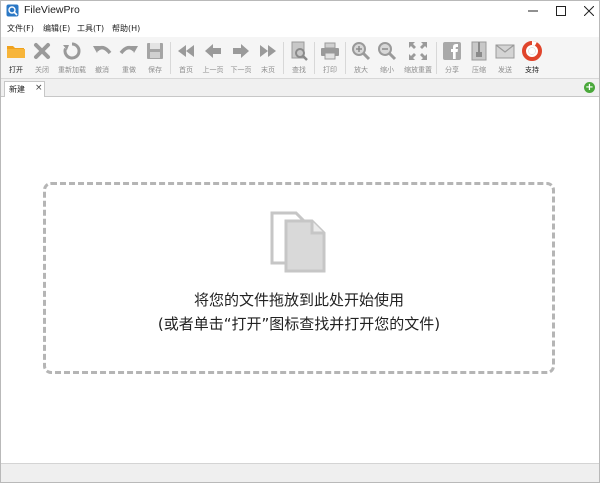  What do you see at coordinates (361, 51) in the screenshot?
I see `zoom-in-icon` at bounding box center [361, 51].